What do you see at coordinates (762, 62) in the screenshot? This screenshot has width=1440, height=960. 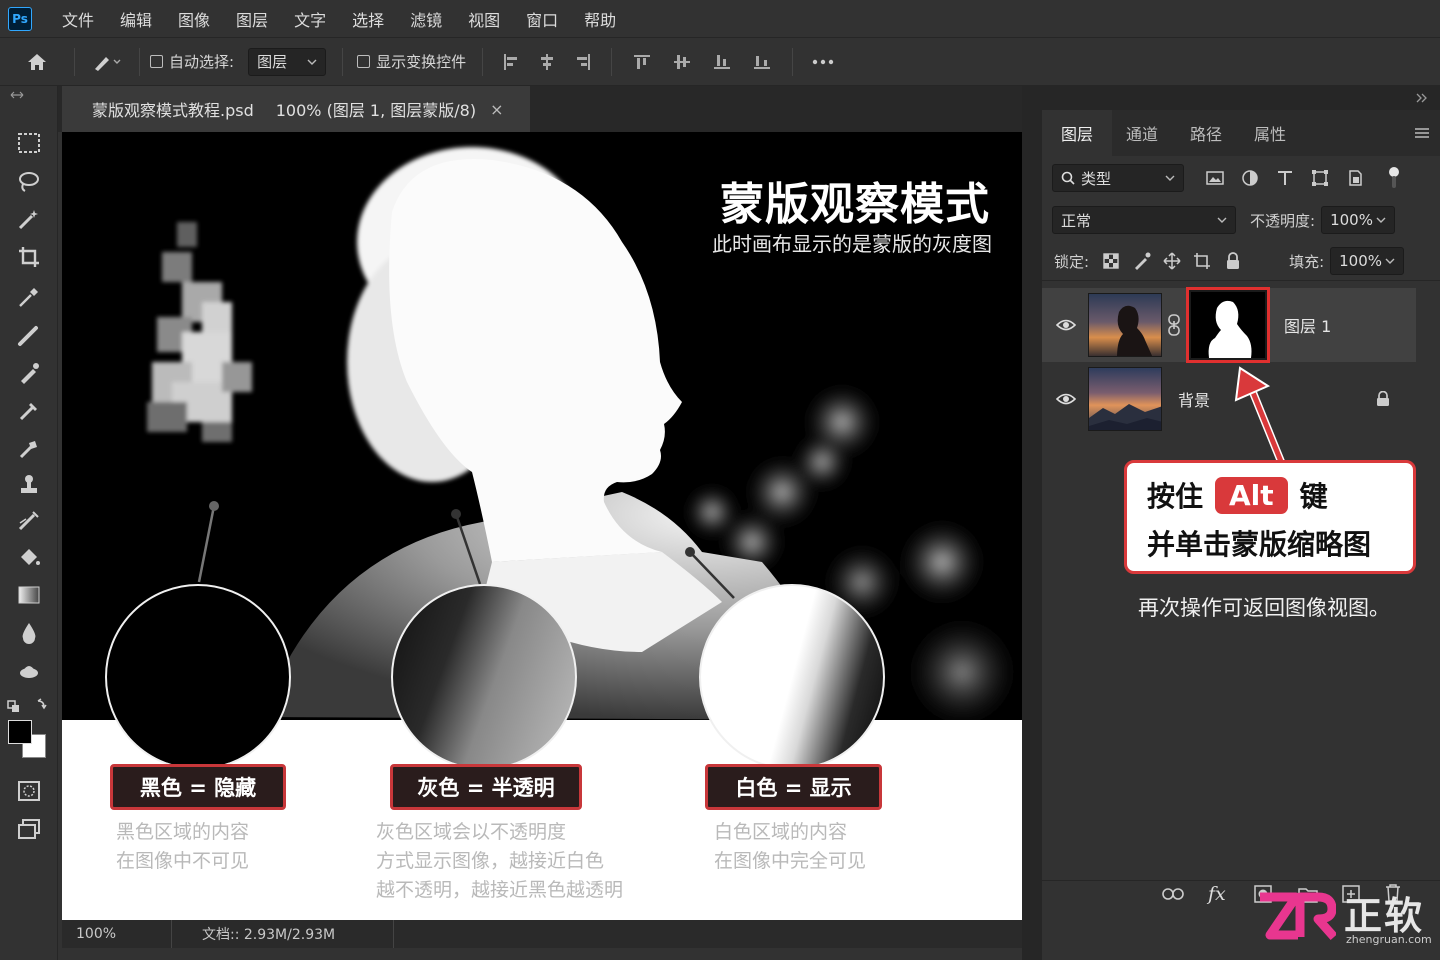 I see `distribute-icon` at bounding box center [762, 62].